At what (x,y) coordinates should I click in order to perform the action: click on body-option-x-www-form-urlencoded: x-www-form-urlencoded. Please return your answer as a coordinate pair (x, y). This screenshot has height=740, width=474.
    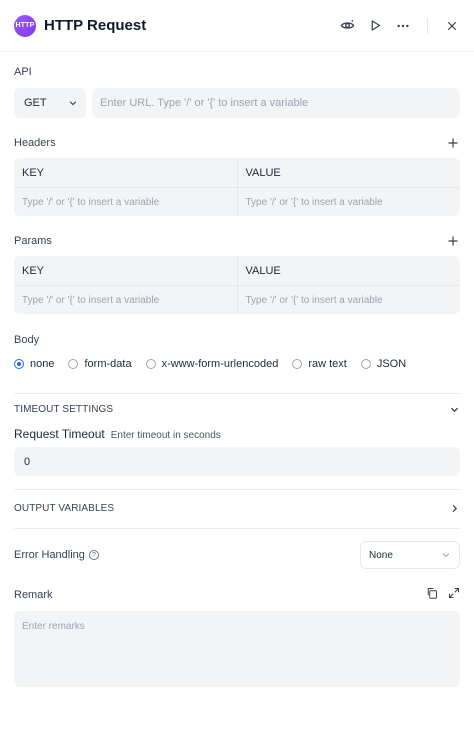
    Looking at the image, I should click on (212, 364).